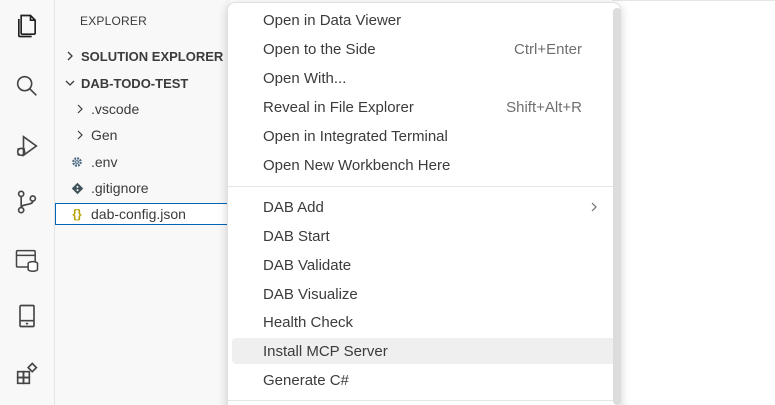  What do you see at coordinates (77, 188) in the screenshot?
I see `git-icon` at bounding box center [77, 188].